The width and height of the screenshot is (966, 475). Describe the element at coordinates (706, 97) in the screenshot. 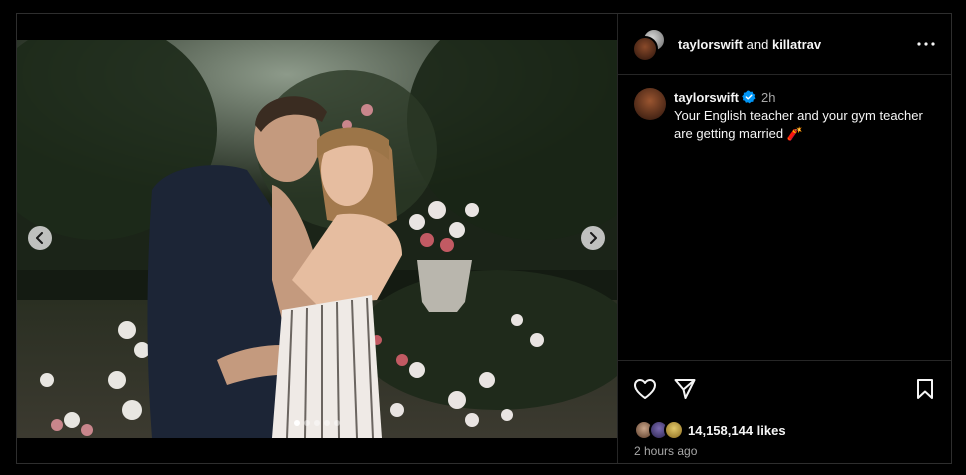

I see `caption-username: taylorswift` at that location.